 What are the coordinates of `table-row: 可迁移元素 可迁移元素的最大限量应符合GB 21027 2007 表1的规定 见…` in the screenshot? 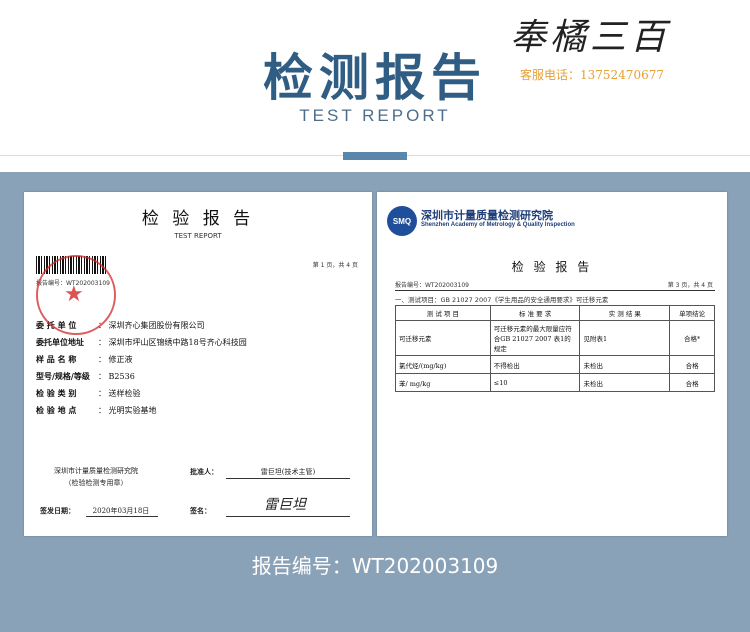 It's located at (555, 338).